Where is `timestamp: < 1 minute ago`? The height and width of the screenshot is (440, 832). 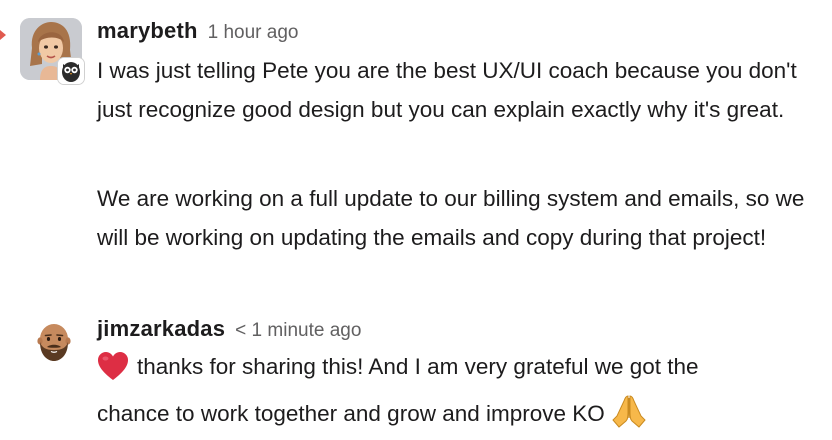 timestamp: < 1 minute ago is located at coordinates (298, 330).